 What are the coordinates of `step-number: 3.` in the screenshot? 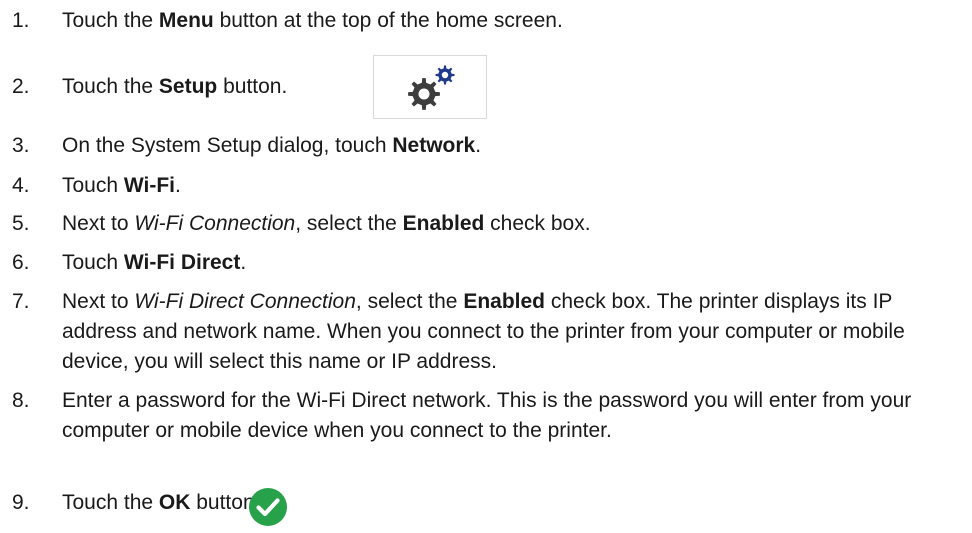 It's located at (21, 145).